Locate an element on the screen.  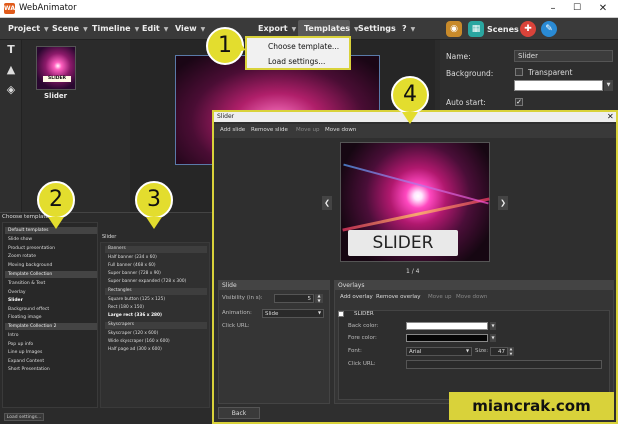
tools-icon: ✎ is located at coordinates (549, 29).